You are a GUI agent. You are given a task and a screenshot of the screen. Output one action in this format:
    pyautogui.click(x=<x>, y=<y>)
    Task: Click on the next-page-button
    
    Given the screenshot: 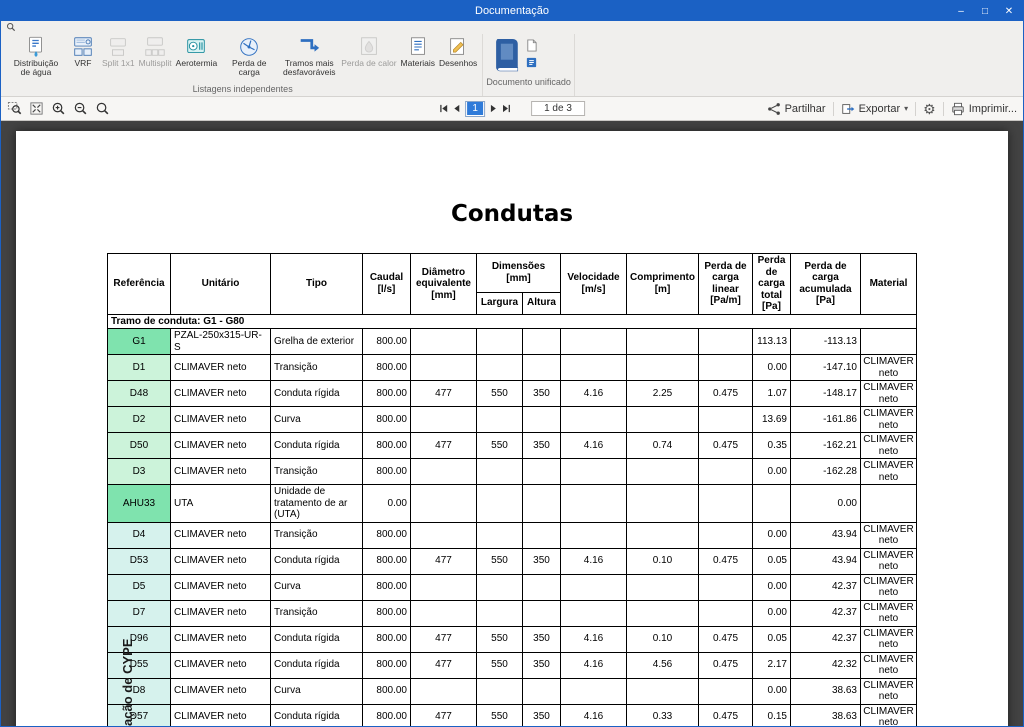 What is the action you would take?
    pyautogui.click(x=493, y=108)
    